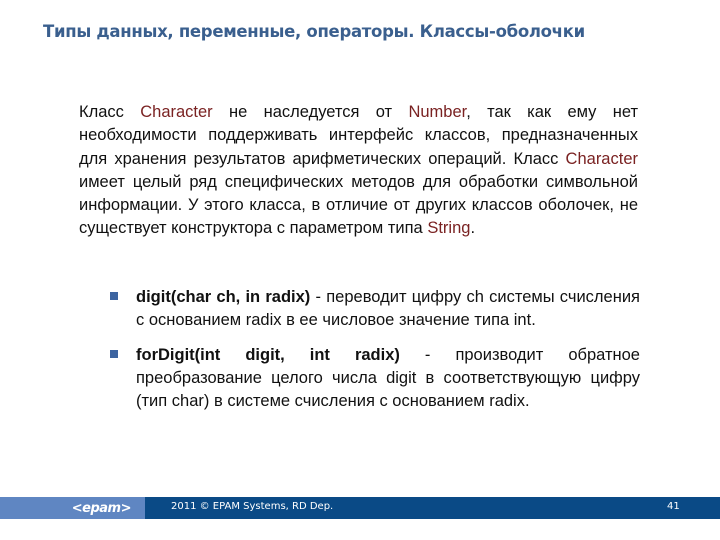 The height and width of the screenshot is (540, 720). I want to click on class-name-string: String, so click(449, 228).